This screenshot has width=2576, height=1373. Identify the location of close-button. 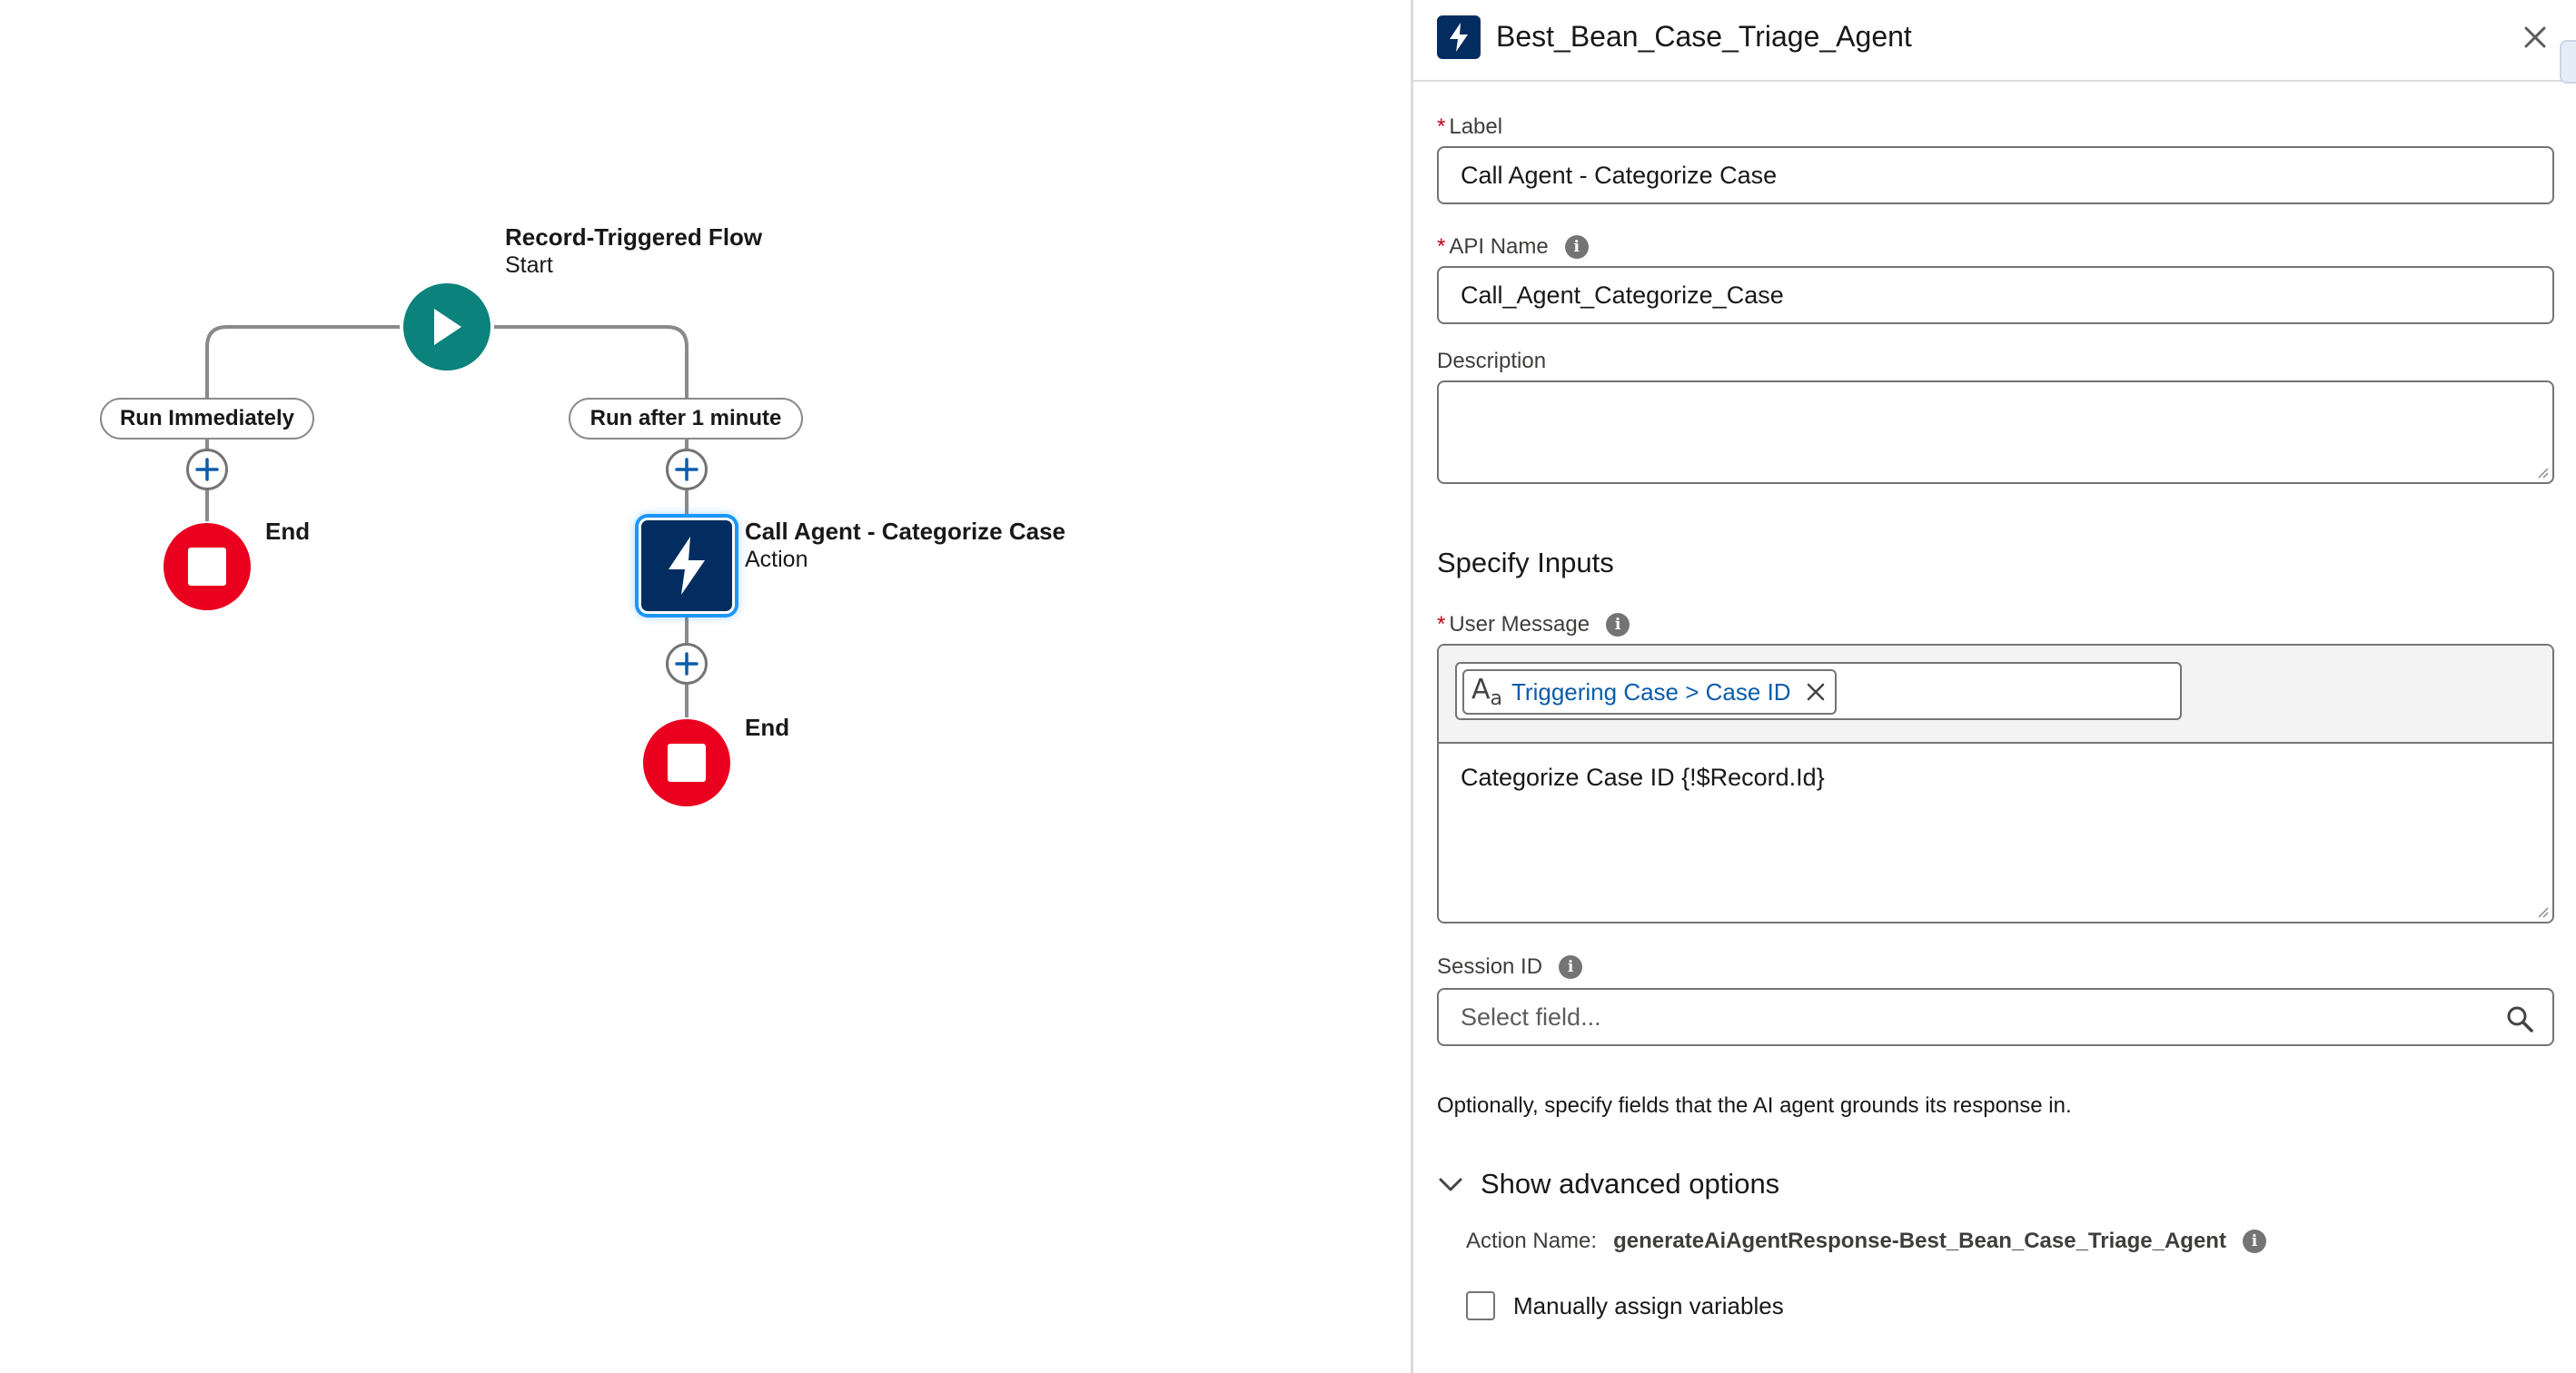
(2535, 37).